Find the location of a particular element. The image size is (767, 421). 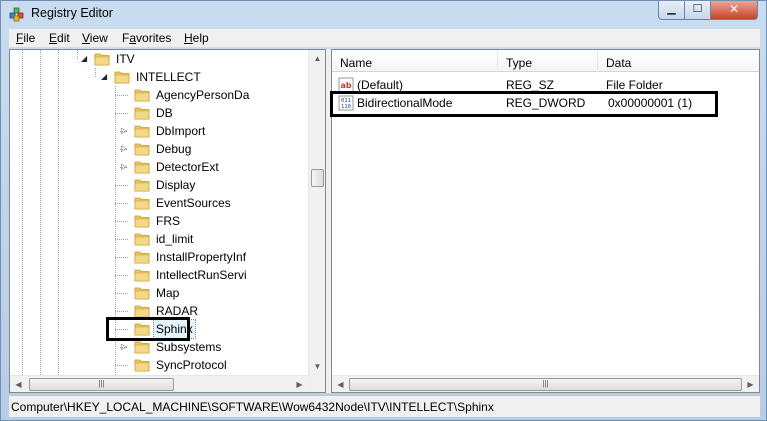

scroll-down-icon: ▼ is located at coordinates (317, 366).